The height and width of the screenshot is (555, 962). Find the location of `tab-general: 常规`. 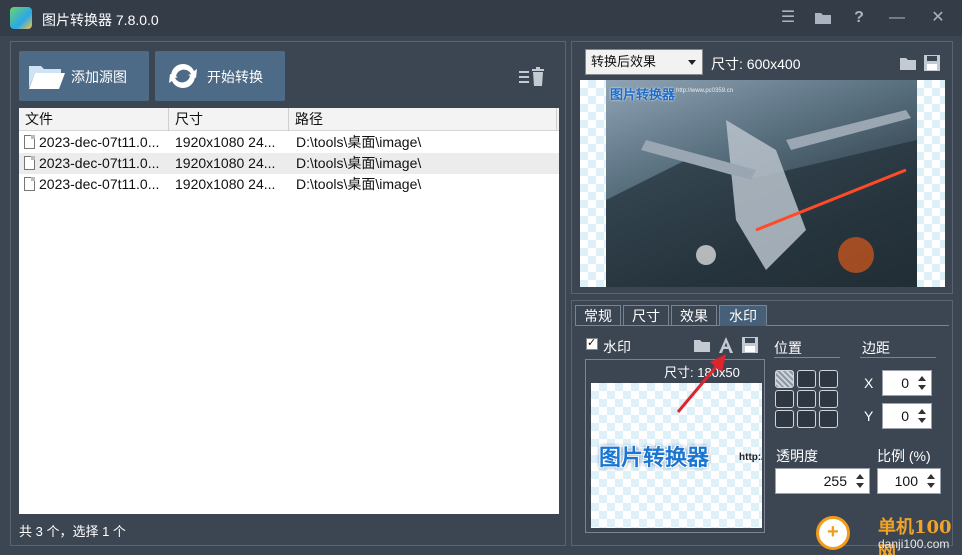

tab-general: 常规 is located at coordinates (598, 315).